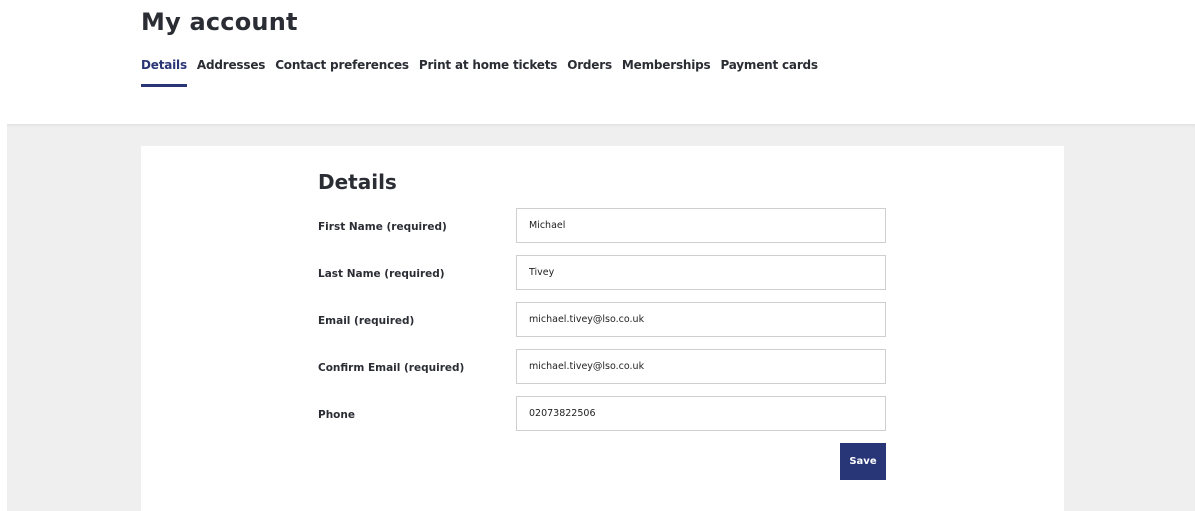 The height and width of the screenshot is (511, 1195). Describe the element at coordinates (701, 366) in the screenshot. I see `confirm-email-input` at that location.